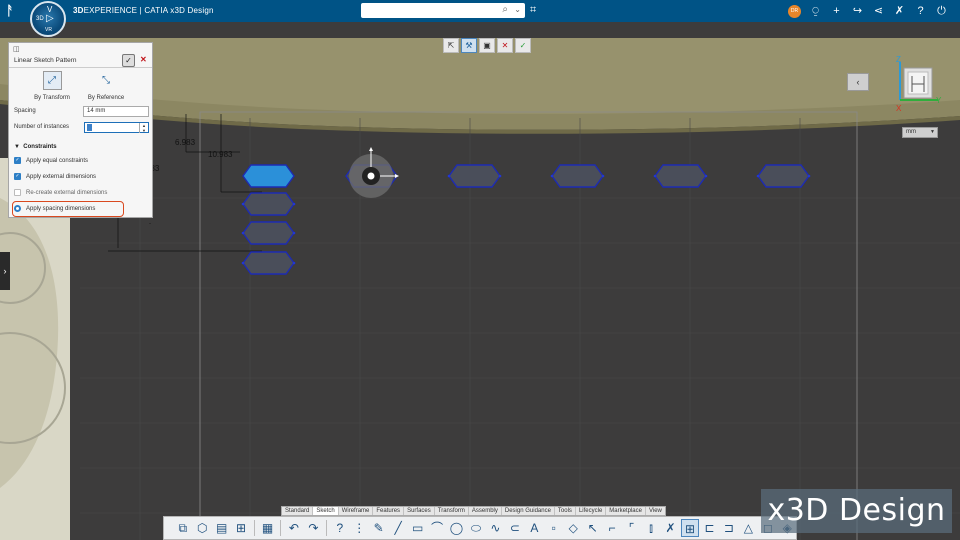 This screenshot has width=960, height=540. I want to click on constraint-icon: ⊐, so click(728, 528).